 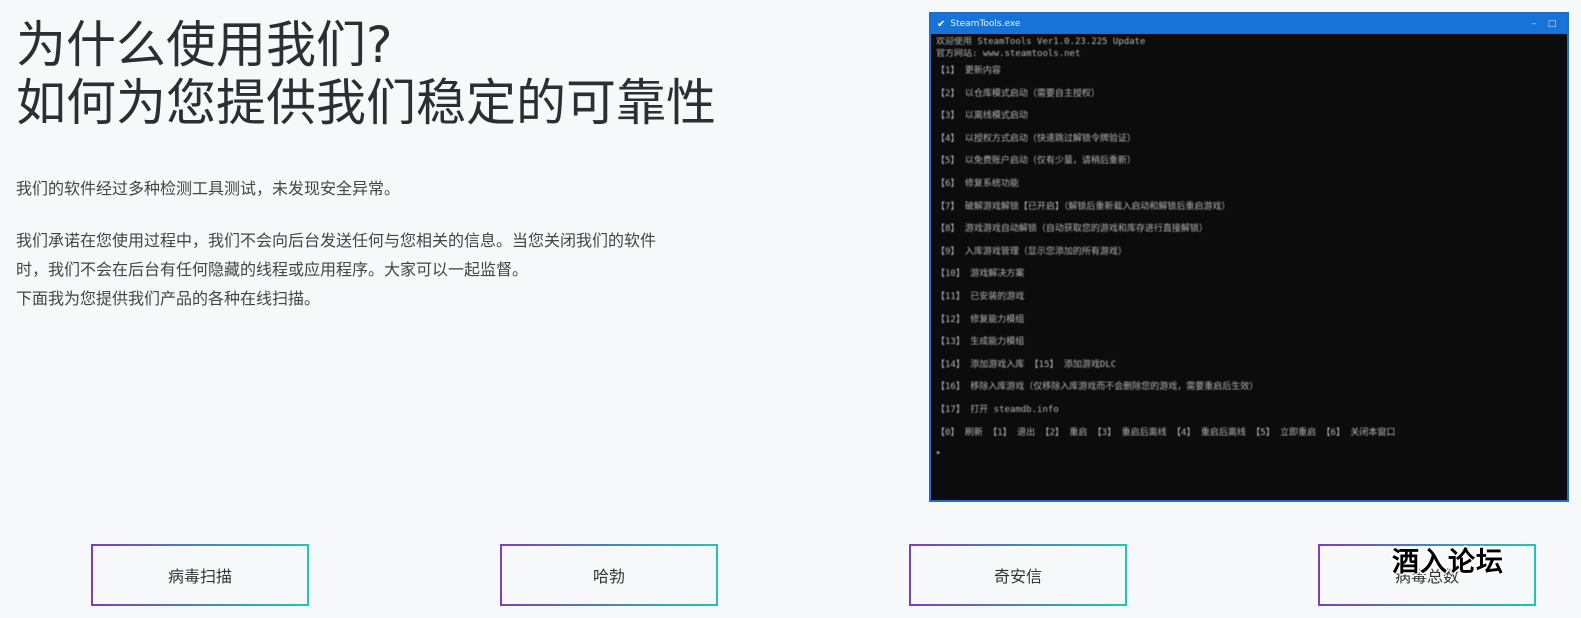 I want to click on console-app-icon: ✔, so click(x=941, y=24).